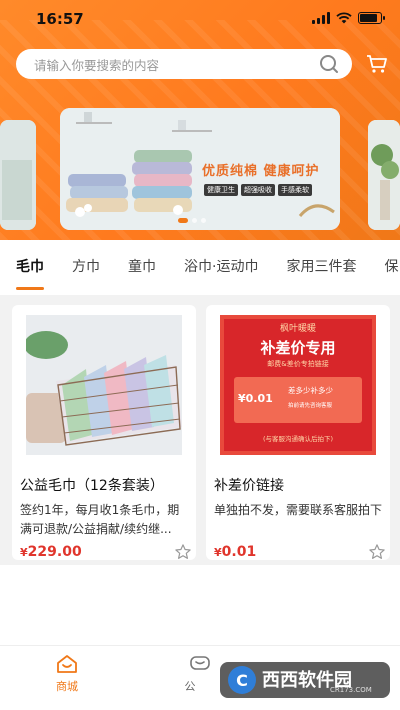 The width and height of the screenshot is (400, 710). What do you see at coordinates (298, 439) in the screenshot?
I see `image-footer: (与客服沟通确认后拍下)` at bounding box center [298, 439].